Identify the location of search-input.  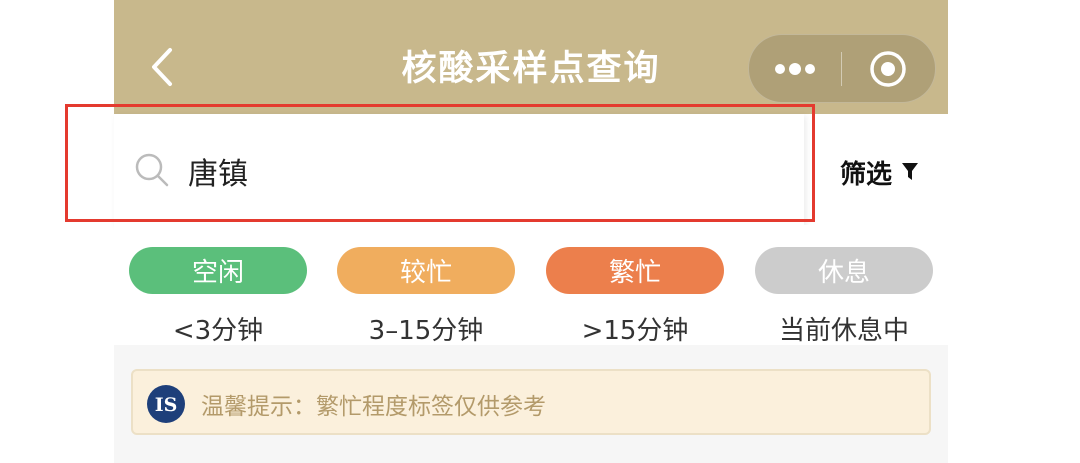
(478, 171).